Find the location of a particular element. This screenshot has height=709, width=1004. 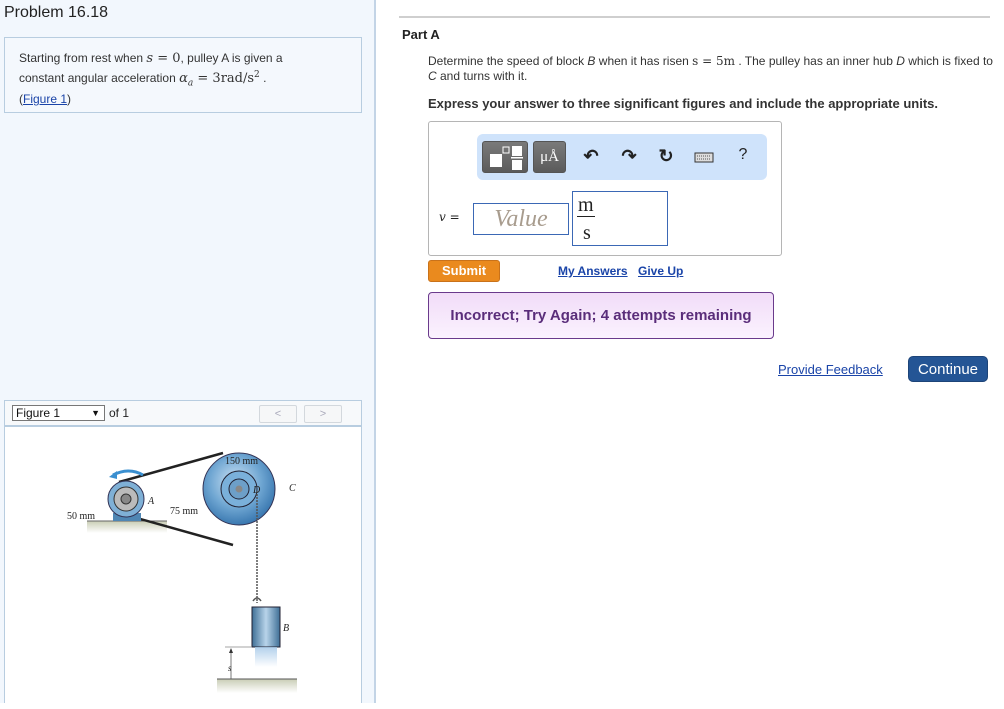

prev-figure-button: < is located at coordinates (278, 414).